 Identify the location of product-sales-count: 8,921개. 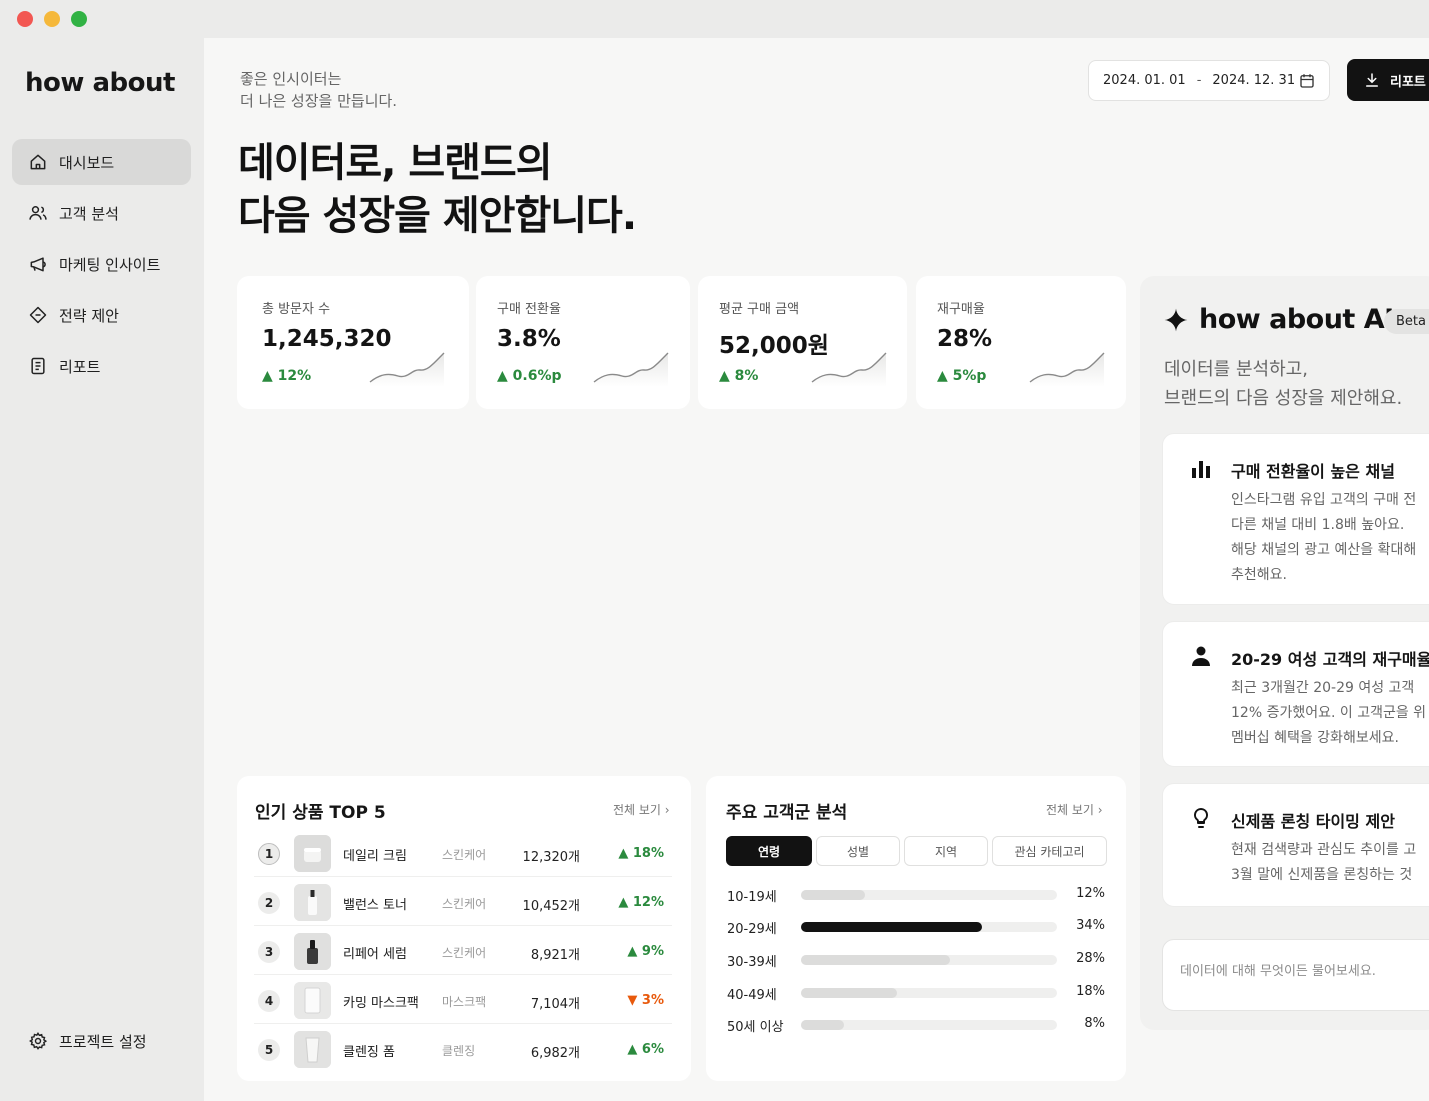
(555, 955).